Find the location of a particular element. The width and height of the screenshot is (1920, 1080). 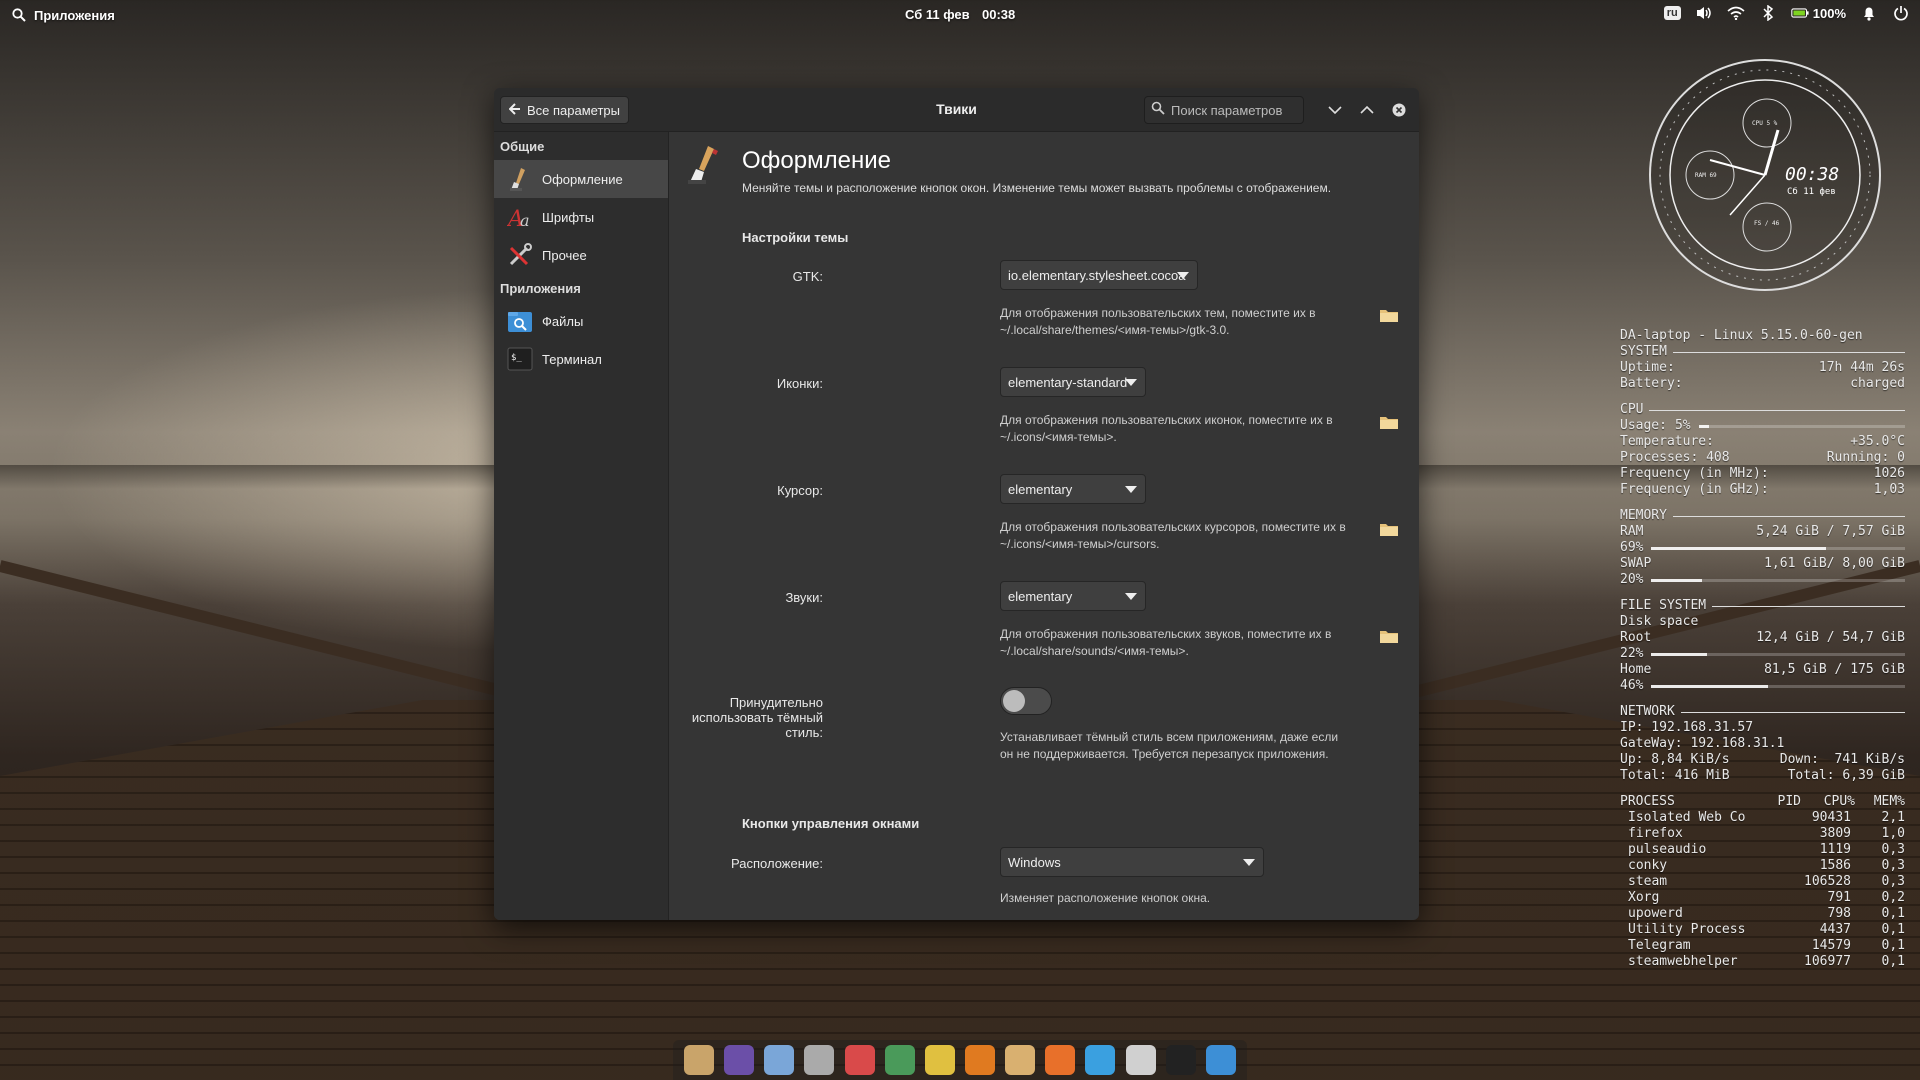

applications-menu: Приложения is located at coordinates (62, 15).